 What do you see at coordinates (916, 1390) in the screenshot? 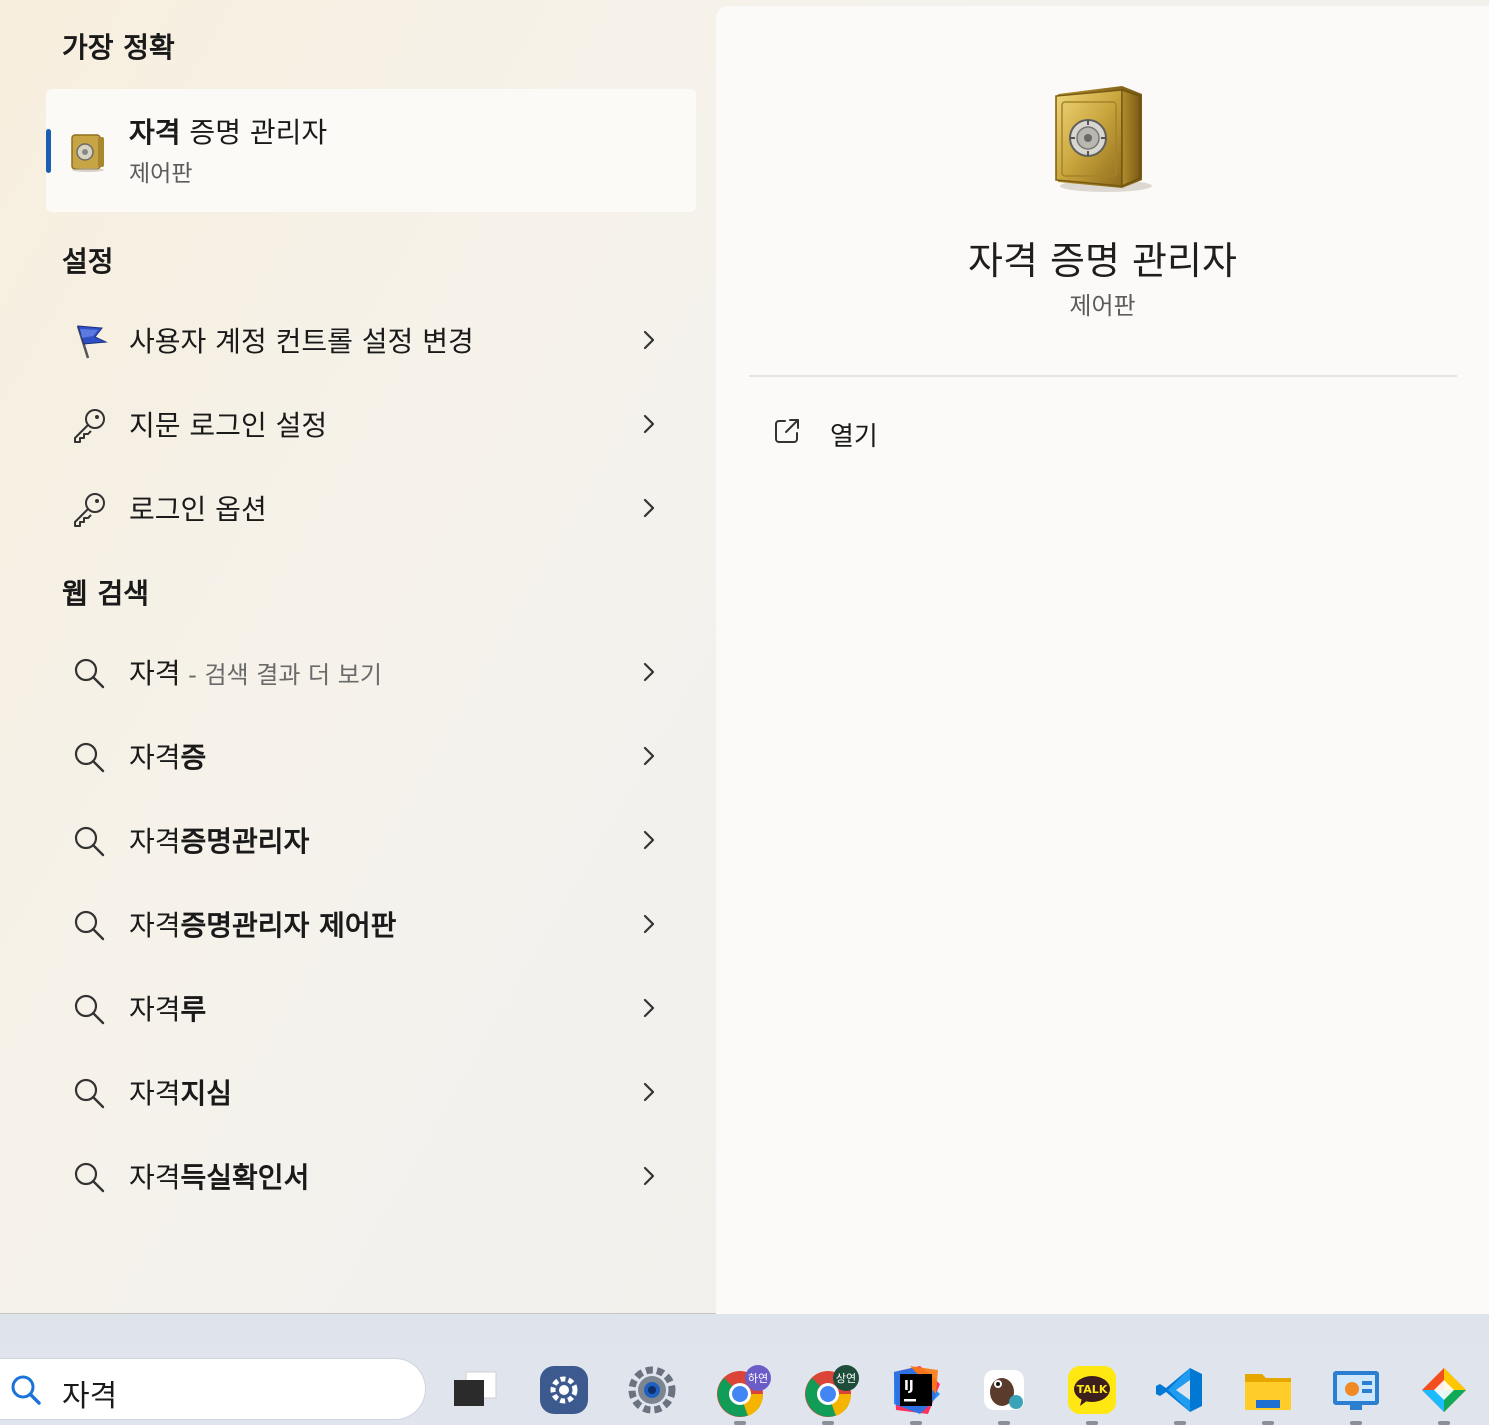
I see `intellij-icon: IJ` at bounding box center [916, 1390].